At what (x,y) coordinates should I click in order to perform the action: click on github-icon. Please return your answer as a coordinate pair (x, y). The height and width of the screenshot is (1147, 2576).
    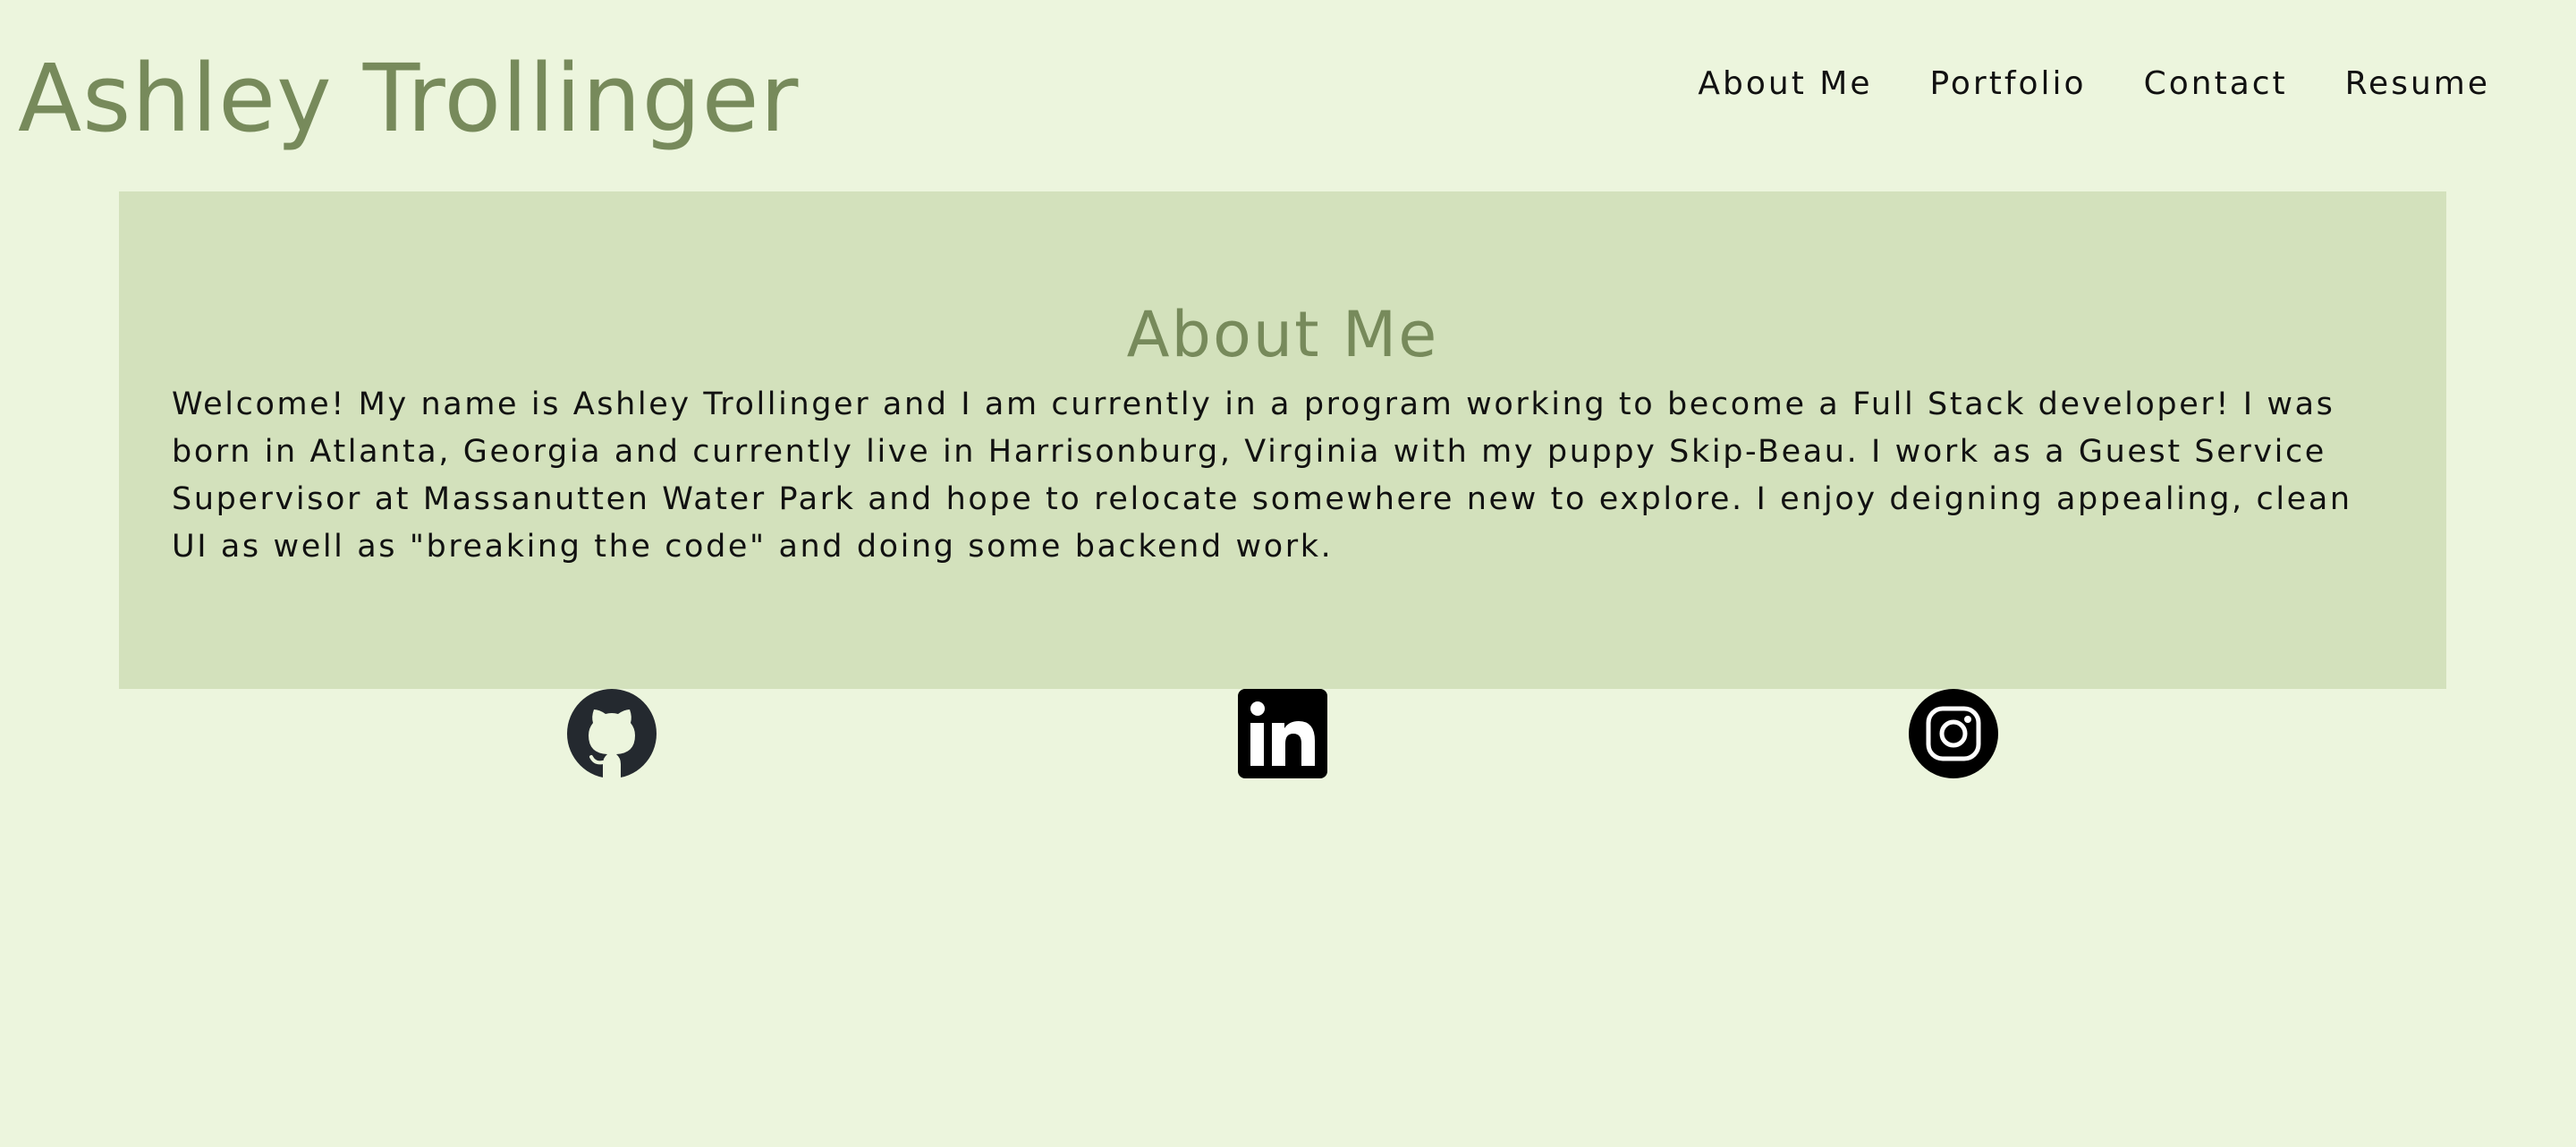
    Looking at the image, I should click on (612, 733).